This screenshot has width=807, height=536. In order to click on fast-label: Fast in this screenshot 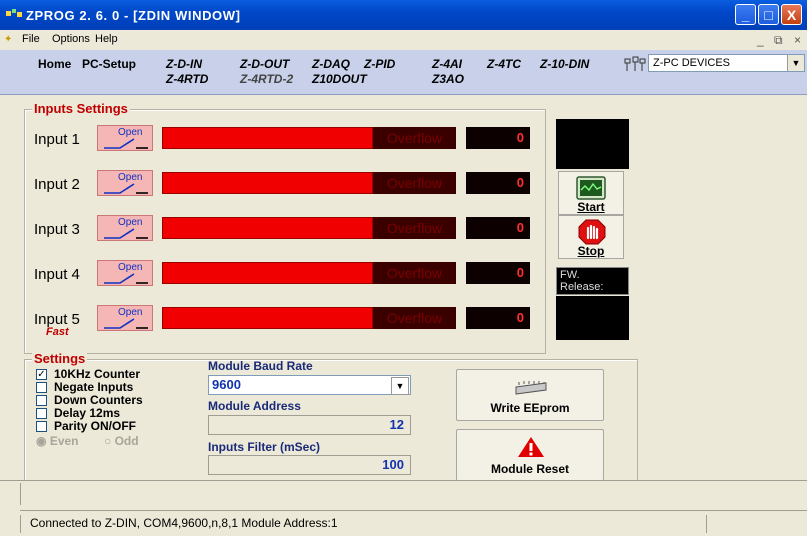, I will do `click(57, 332)`.